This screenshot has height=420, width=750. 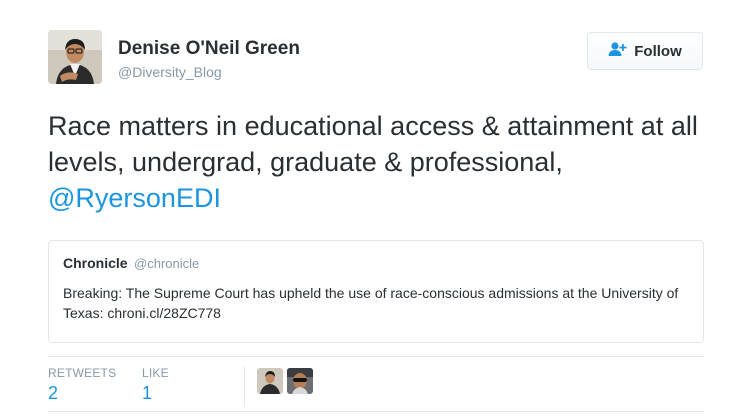 I want to click on likes-stat: LIKE 1, so click(x=155, y=385).